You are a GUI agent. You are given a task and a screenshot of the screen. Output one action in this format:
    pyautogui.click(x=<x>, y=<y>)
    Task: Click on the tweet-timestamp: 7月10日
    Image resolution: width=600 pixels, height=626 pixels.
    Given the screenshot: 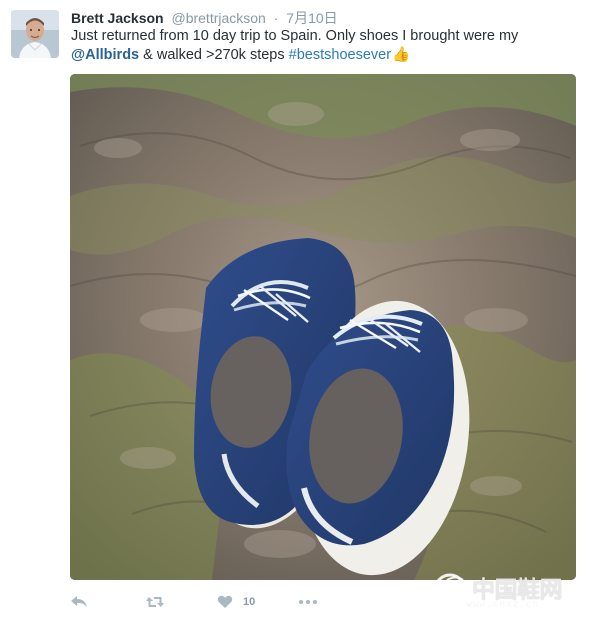 What is the action you would take?
    pyautogui.click(x=311, y=18)
    